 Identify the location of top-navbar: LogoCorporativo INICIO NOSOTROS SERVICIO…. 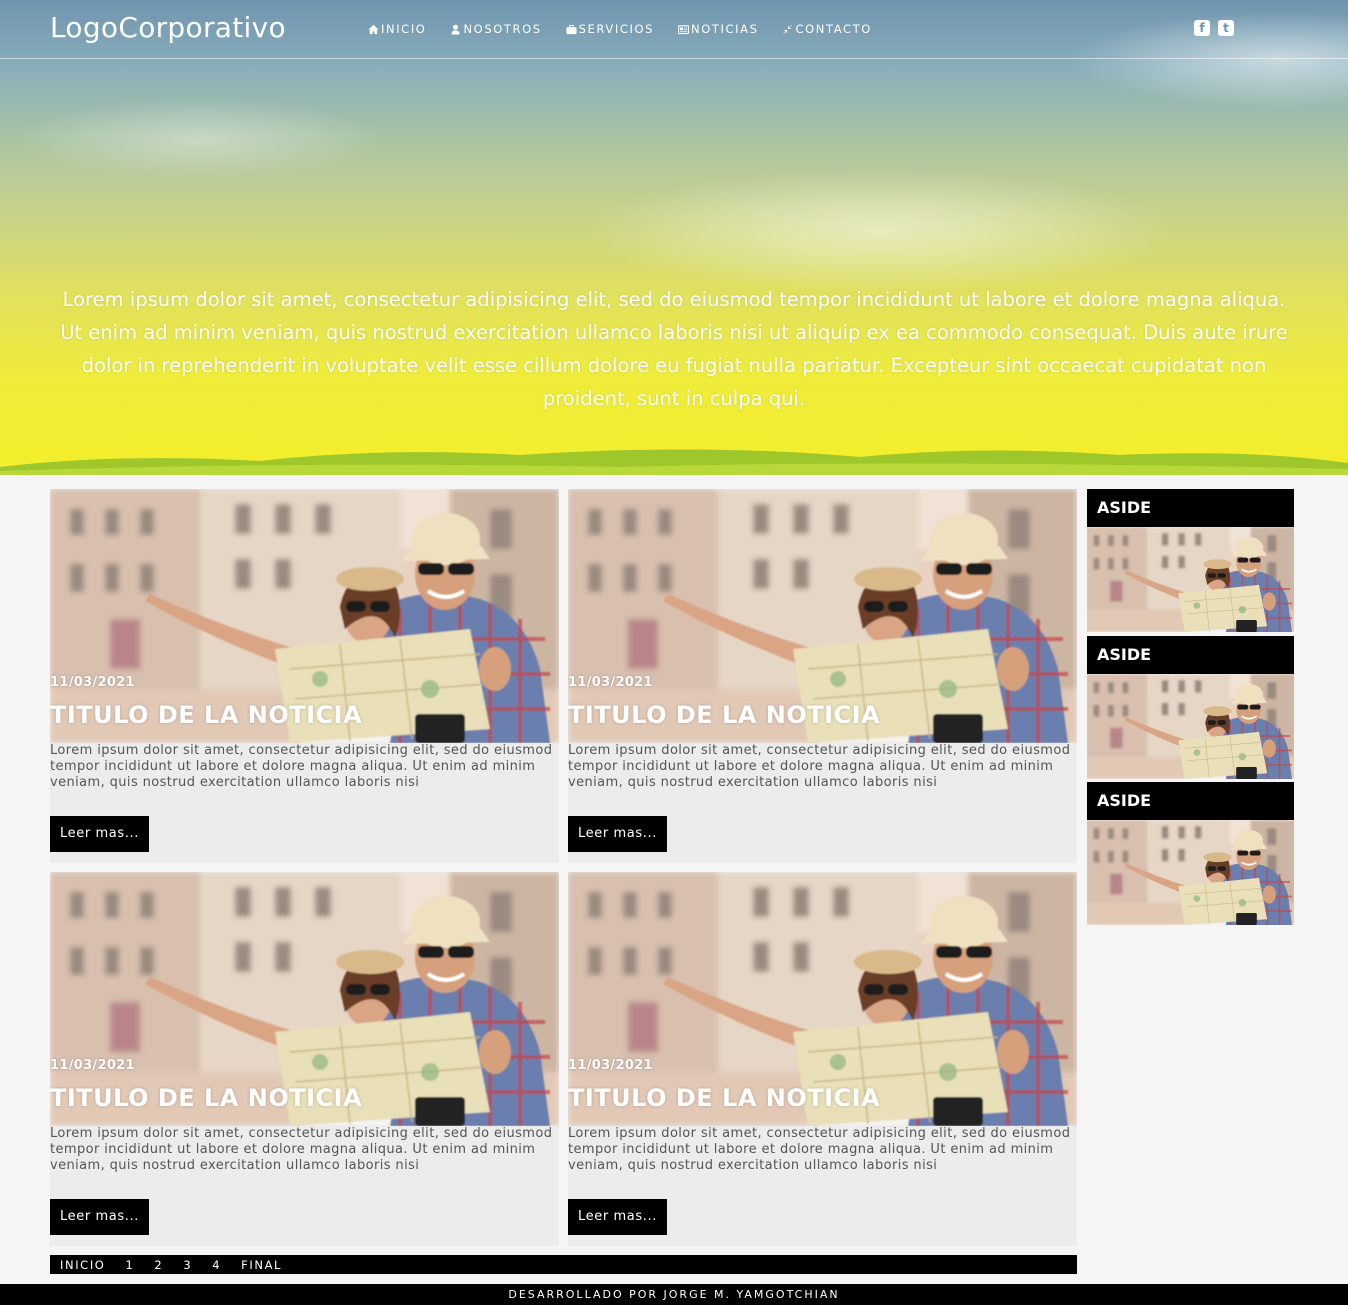
(674, 29).